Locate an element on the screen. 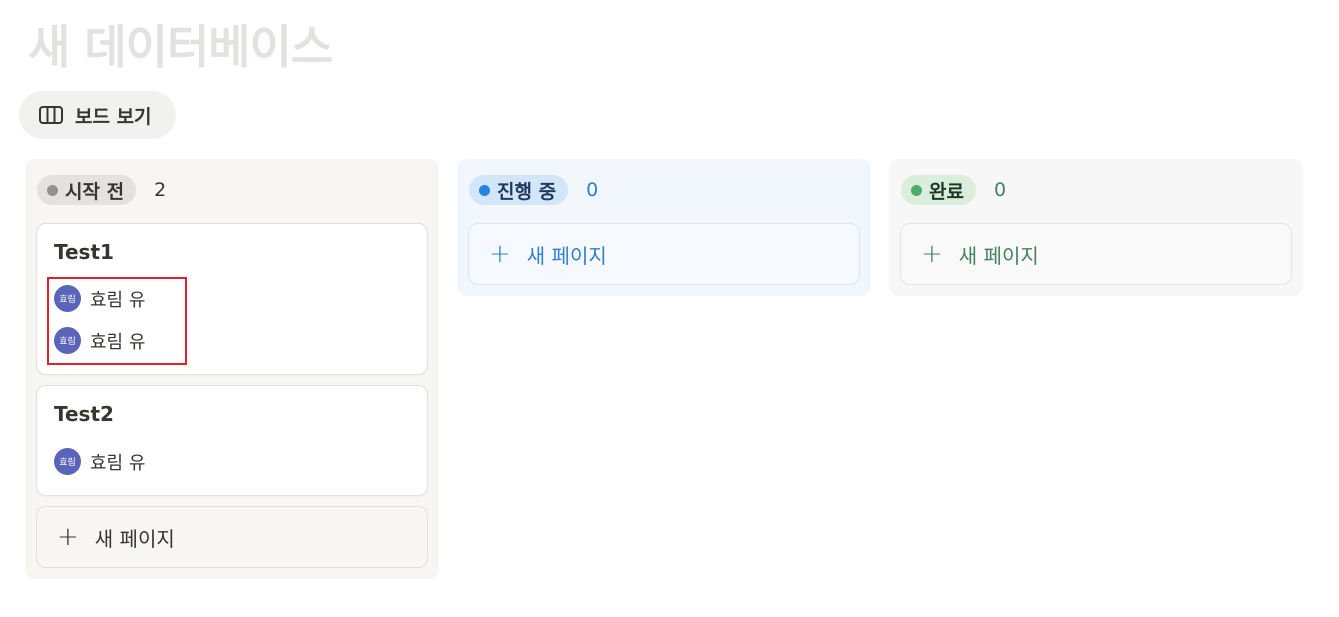 Image resolution: width=1339 pixels, height=617 pixels. person-property: 효림 효림 유 is located at coordinates (99, 461).